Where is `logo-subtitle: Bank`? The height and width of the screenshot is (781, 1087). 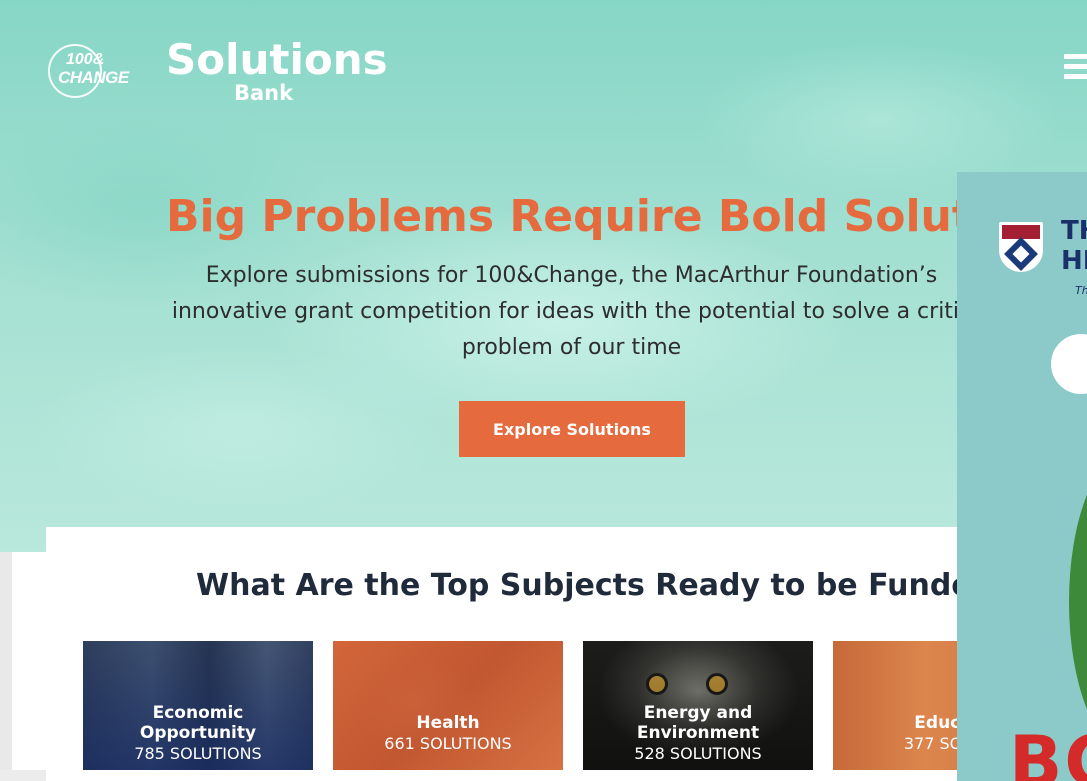 logo-subtitle: Bank is located at coordinates (264, 93).